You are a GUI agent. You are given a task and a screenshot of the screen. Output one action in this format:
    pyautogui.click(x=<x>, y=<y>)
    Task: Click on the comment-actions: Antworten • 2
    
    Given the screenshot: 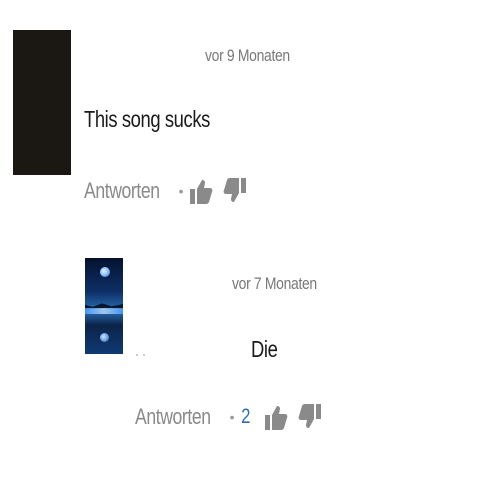 What is the action you would take?
    pyautogui.click(x=233, y=417)
    